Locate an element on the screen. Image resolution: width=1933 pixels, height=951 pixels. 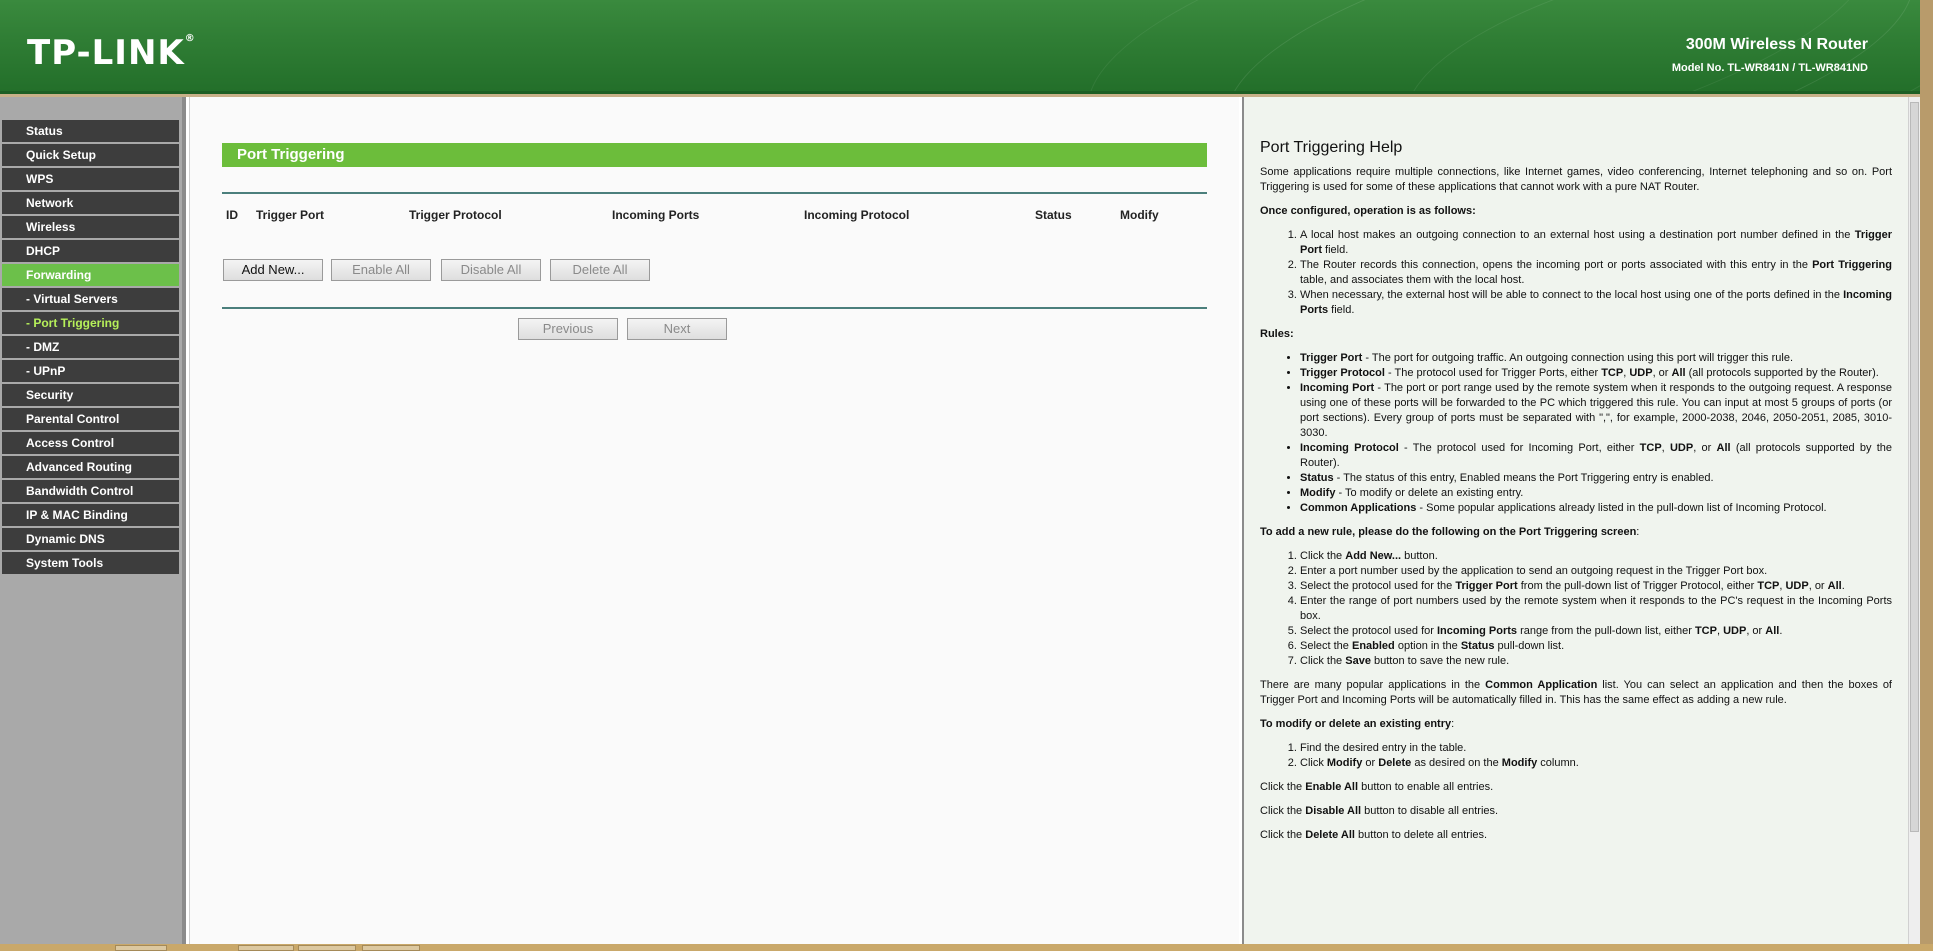
scrollbar-thumb is located at coordinates (1914, 467).